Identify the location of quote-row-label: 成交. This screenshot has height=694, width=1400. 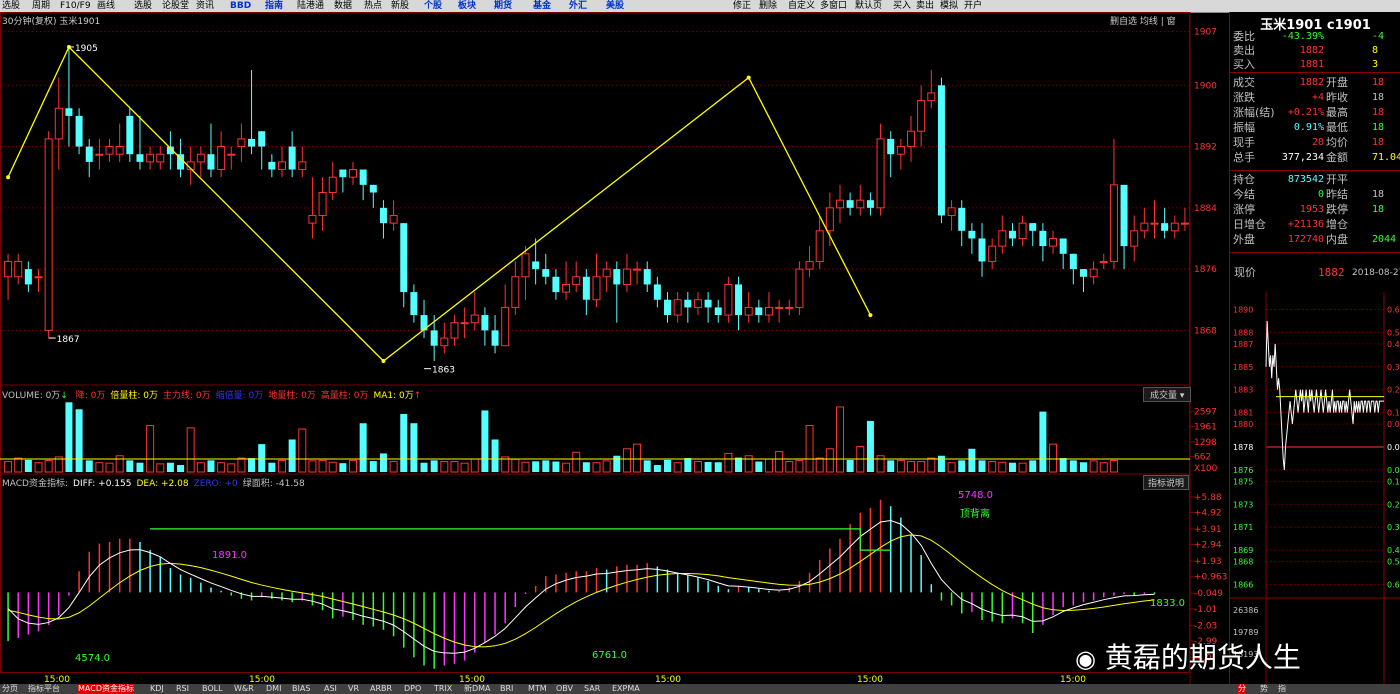
(1244, 82).